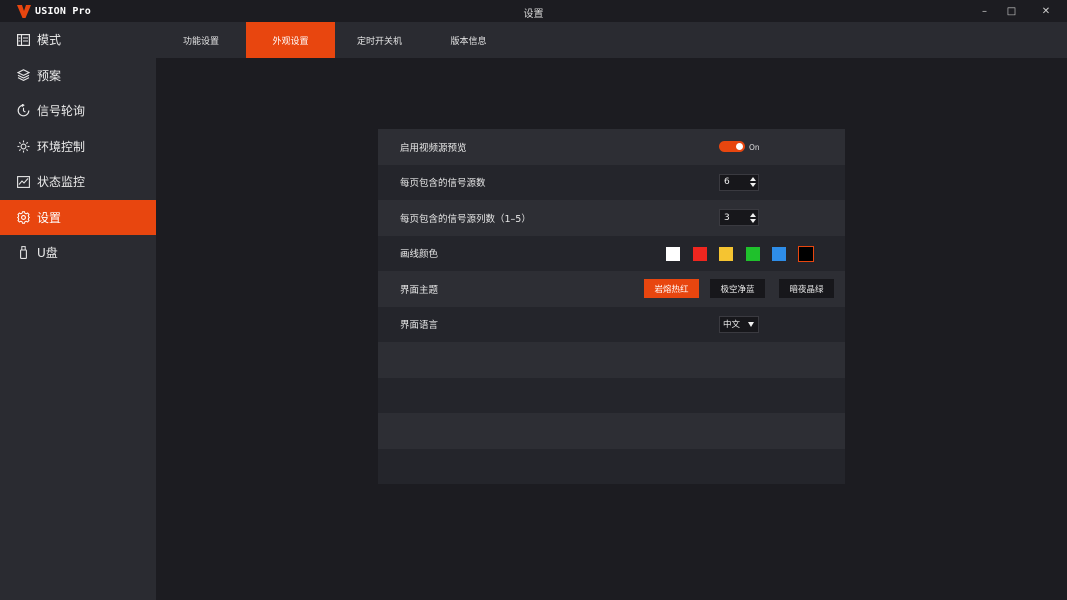 The height and width of the screenshot is (600, 1067). Describe the element at coordinates (533, 14) in the screenshot. I see `window-title: 设置` at that location.